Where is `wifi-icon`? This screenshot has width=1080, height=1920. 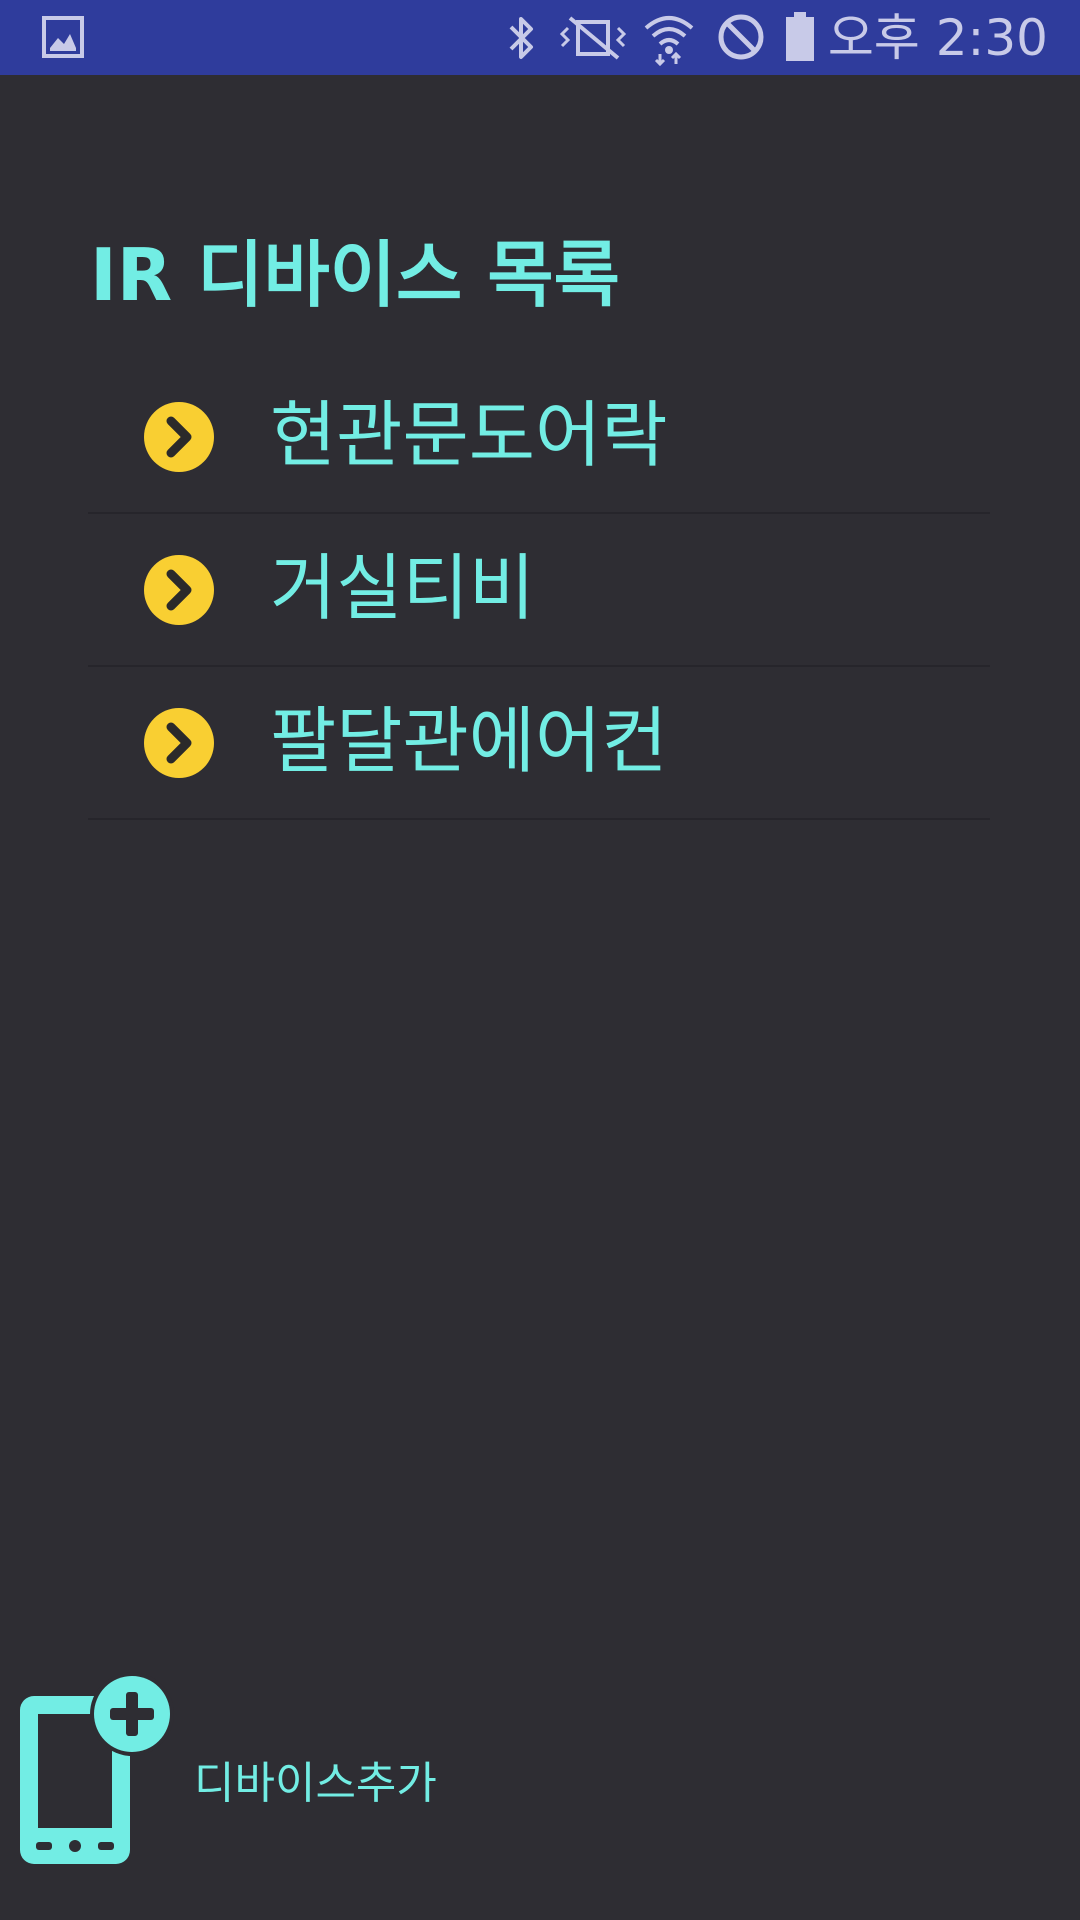
wifi-icon is located at coordinates (669, 41).